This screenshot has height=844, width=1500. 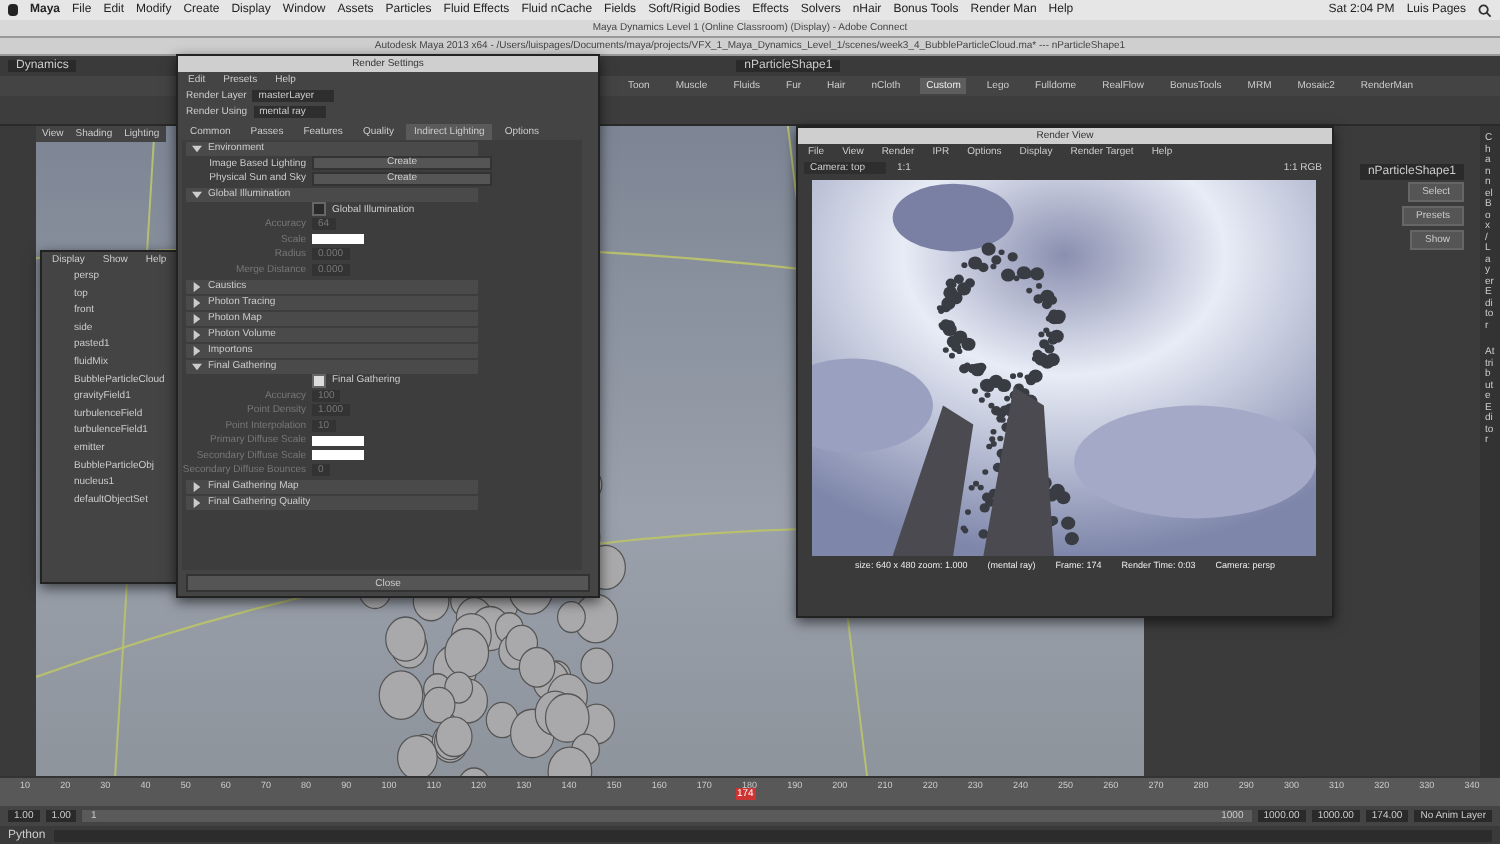 What do you see at coordinates (13, 10) in the screenshot?
I see `apple-icon` at bounding box center [13, 10].